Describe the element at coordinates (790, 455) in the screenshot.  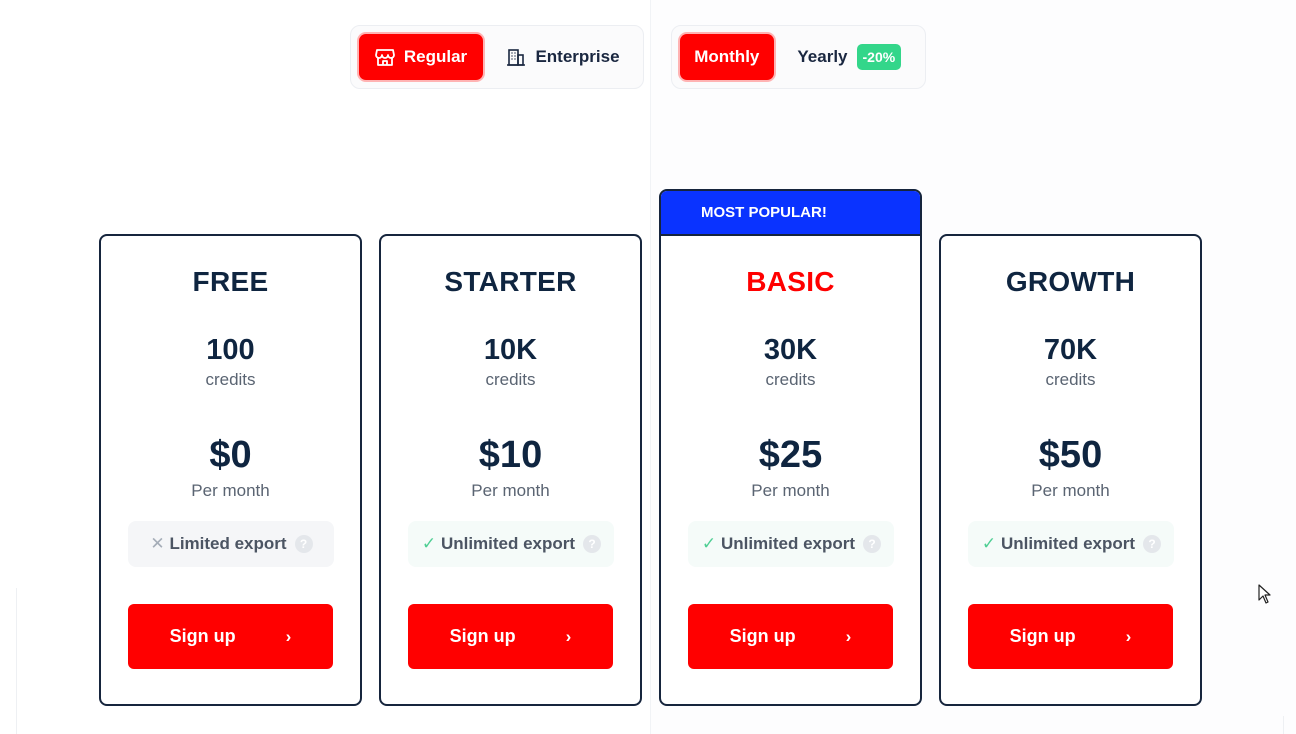
I see `plan-price: $25` at that location.